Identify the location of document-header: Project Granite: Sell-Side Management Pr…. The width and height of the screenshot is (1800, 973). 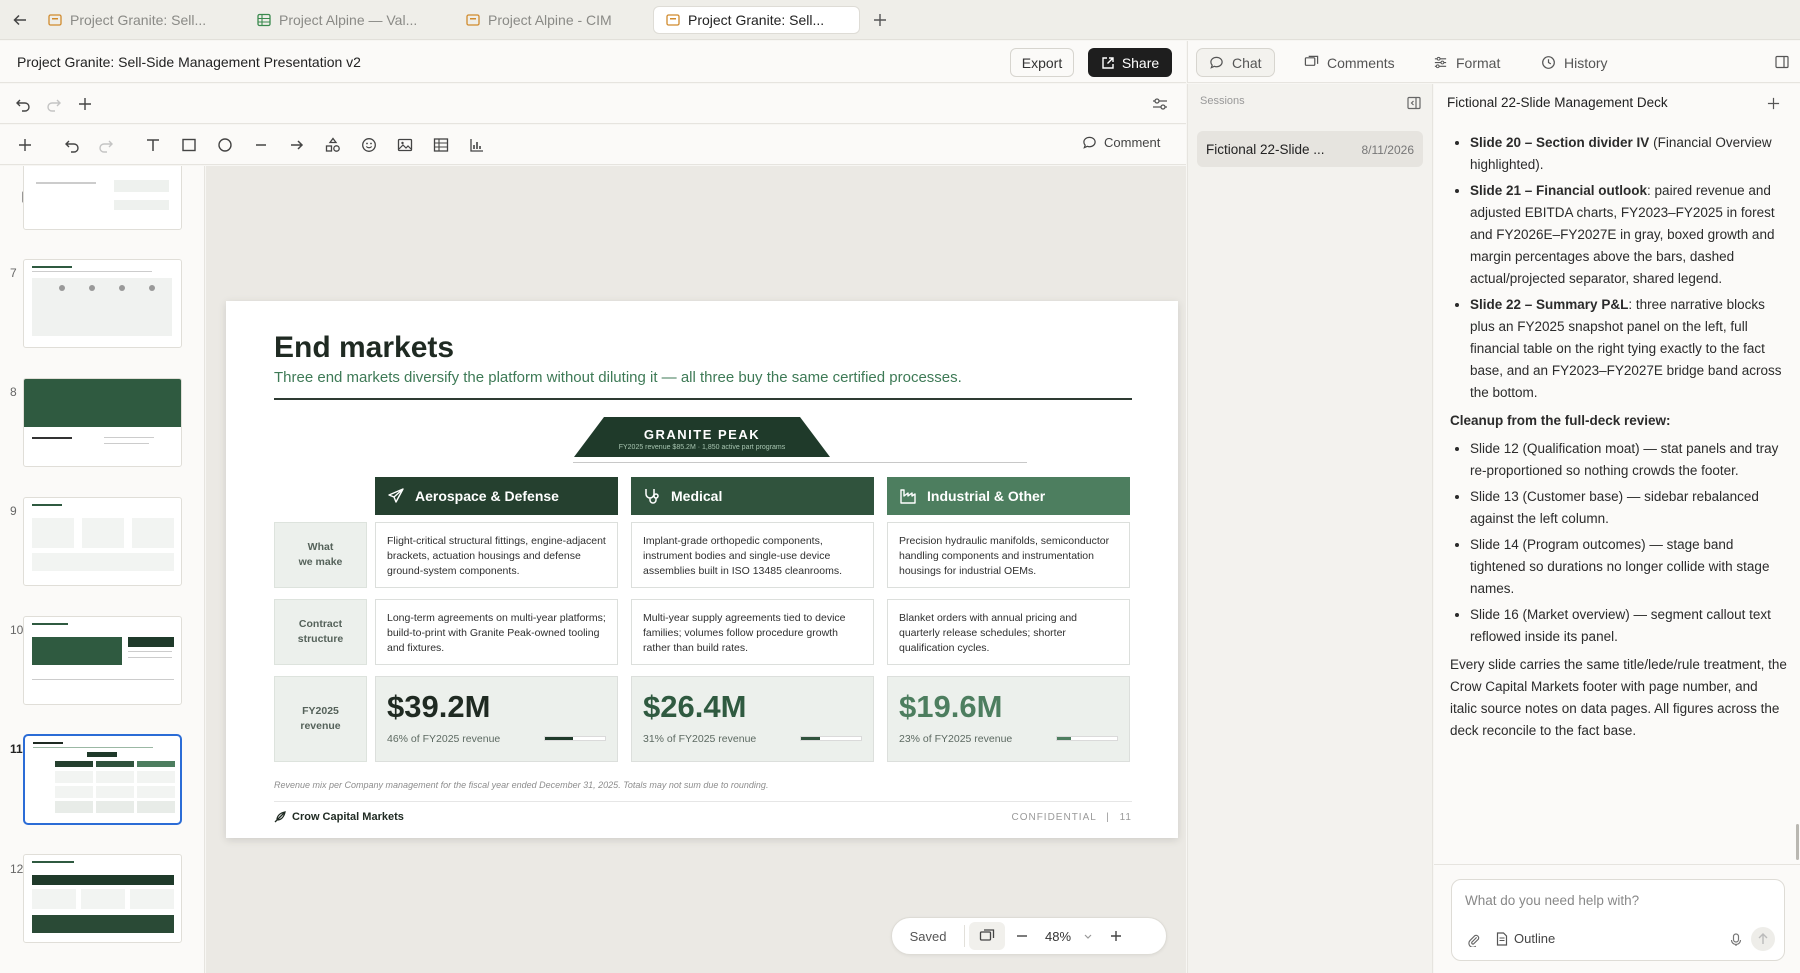
(593, 62).